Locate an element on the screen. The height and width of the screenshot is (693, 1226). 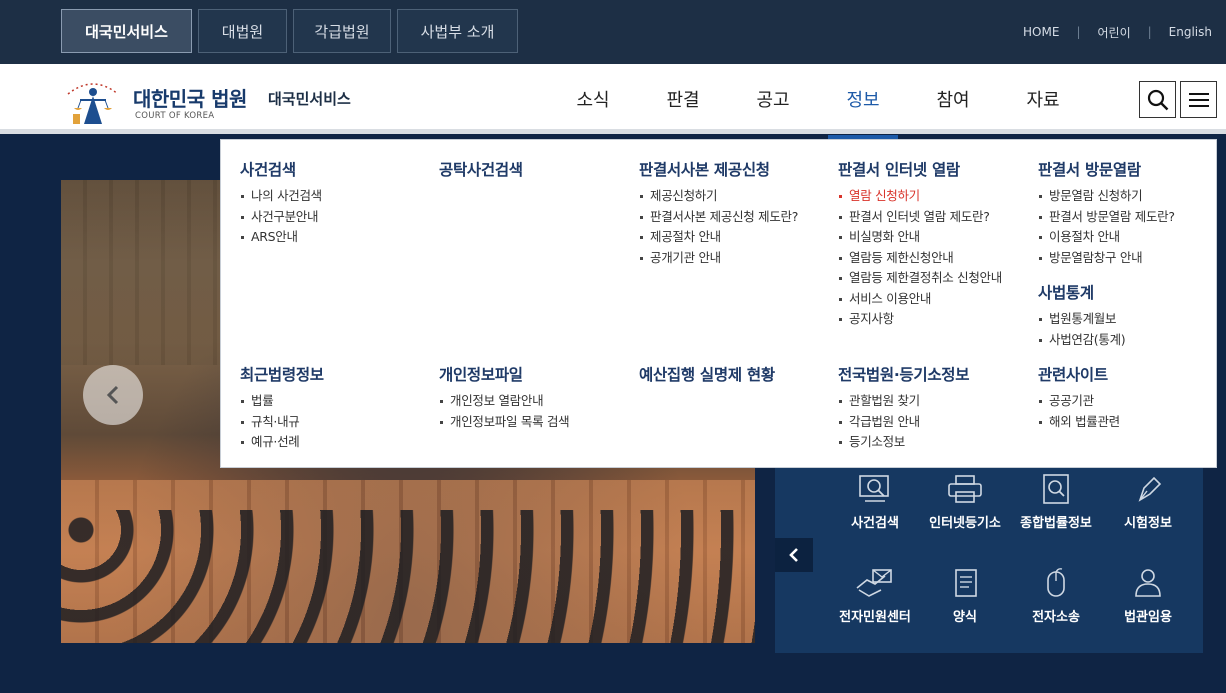
nav-information: 정보 is located at coordinates (863, 101).